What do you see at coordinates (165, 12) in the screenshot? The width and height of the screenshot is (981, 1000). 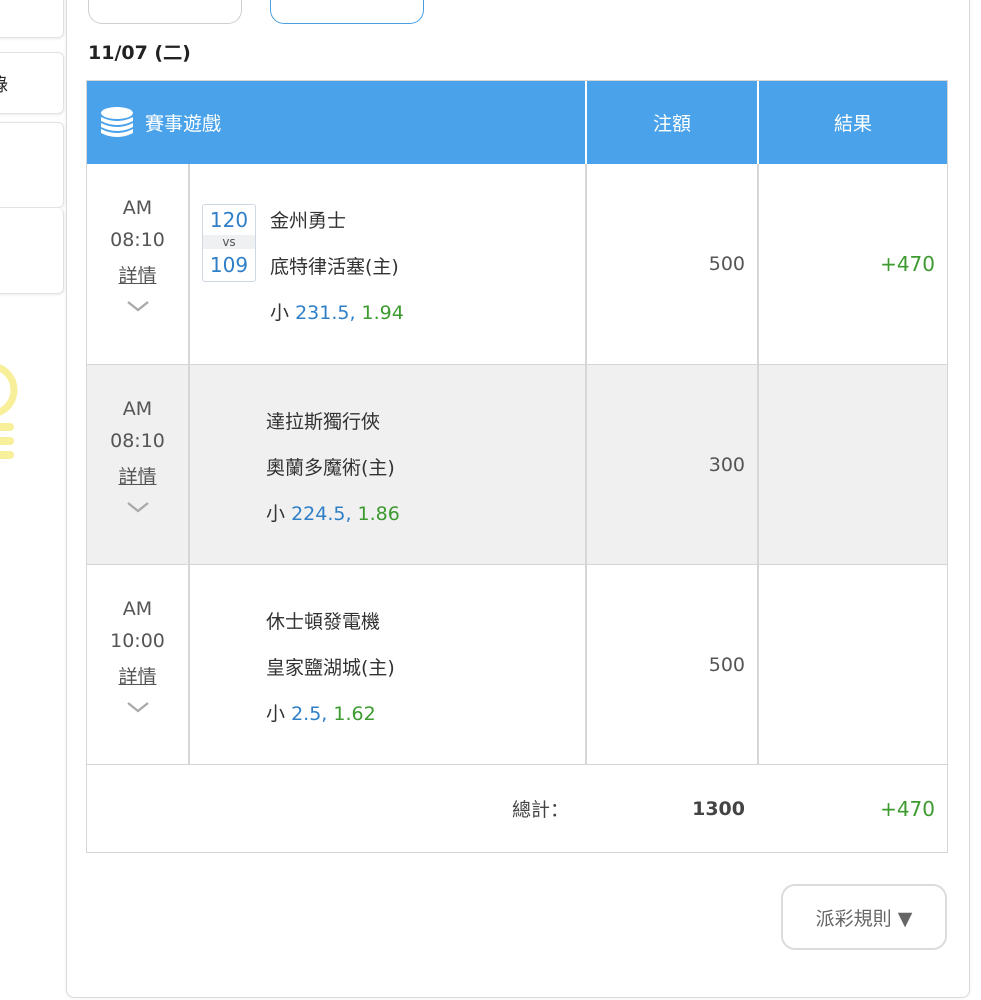 I see `filter-tab` at bounding box center [165, 12].